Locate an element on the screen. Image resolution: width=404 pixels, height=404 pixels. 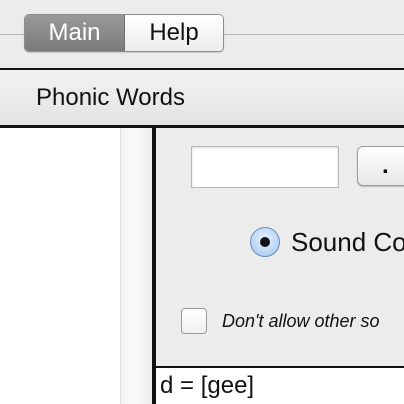
radio-selected-dot is located at coordinates (265, 242).